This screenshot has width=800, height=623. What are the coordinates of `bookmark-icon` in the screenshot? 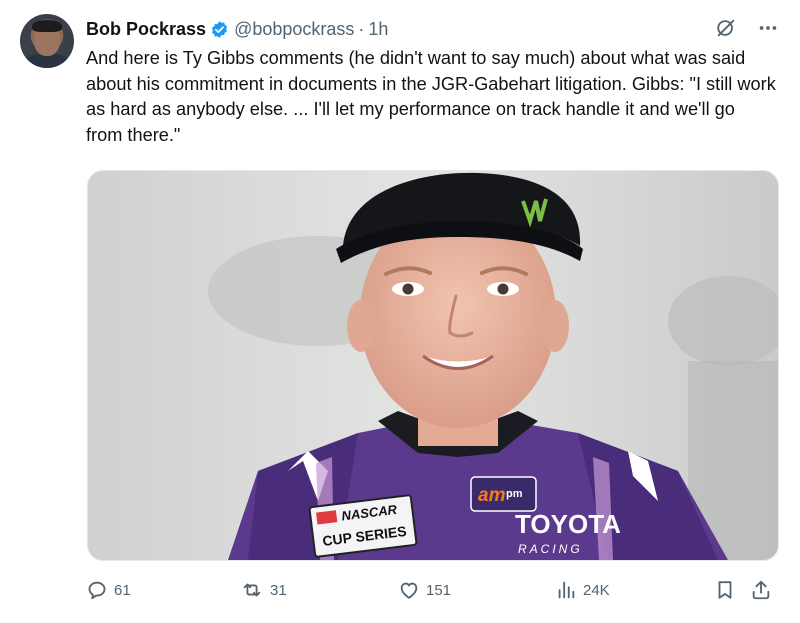 It's located at (725, 590).